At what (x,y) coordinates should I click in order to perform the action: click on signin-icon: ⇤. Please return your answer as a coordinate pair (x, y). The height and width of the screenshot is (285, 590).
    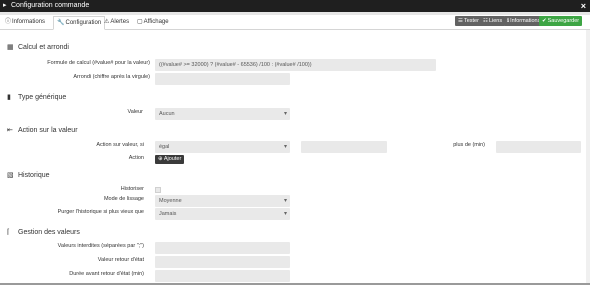
    Looking at the image, I should click on (10, 130).